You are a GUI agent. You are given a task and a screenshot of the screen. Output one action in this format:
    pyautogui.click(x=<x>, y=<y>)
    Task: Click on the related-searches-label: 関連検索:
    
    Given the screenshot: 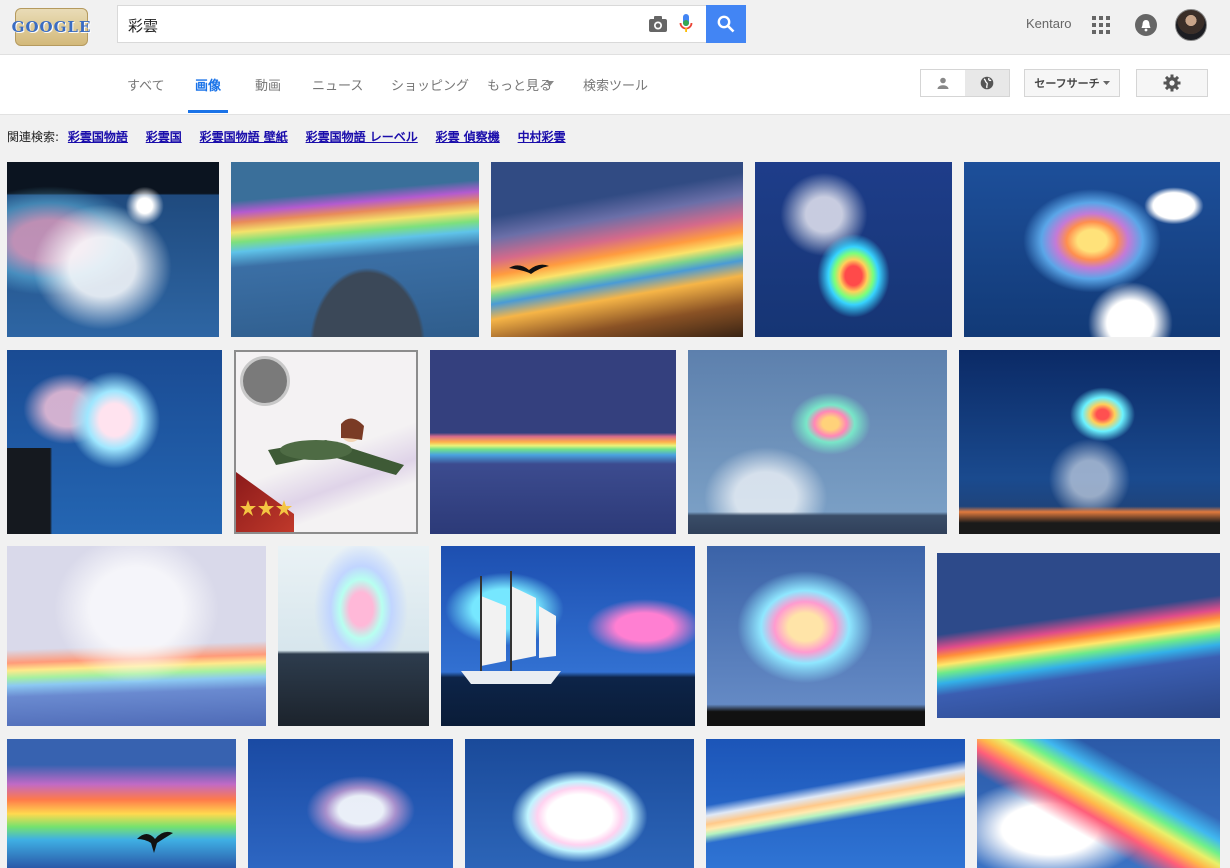 What is the action you would take?
    pyautogui.click(x=33, y=137)
    